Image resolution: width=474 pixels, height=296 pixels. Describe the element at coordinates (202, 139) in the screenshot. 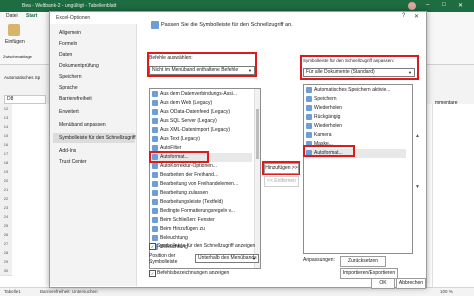

I see `list-item: Aus Text (Legacy)` at that location.